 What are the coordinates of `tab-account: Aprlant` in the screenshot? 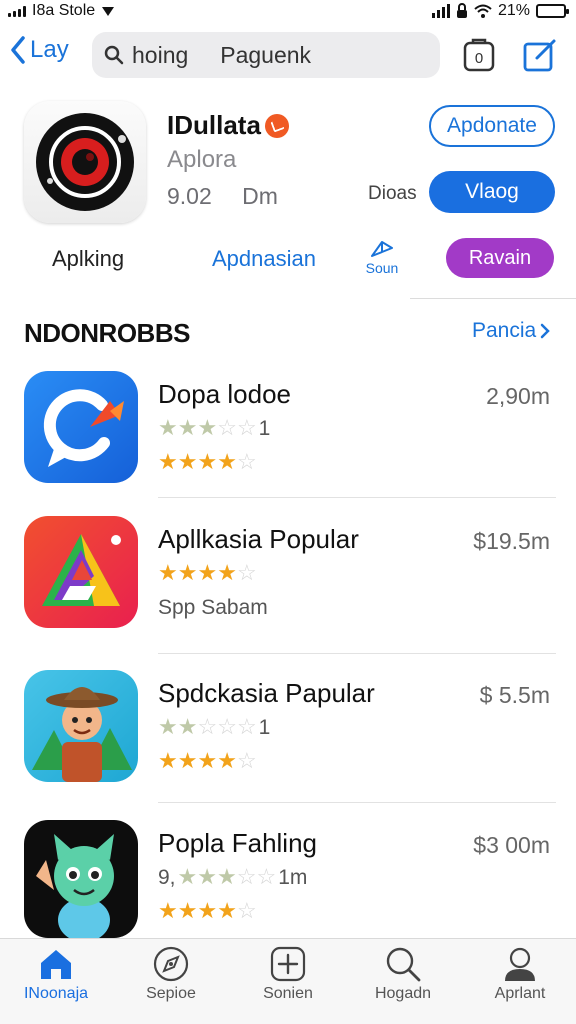 It's located at (520, 974).